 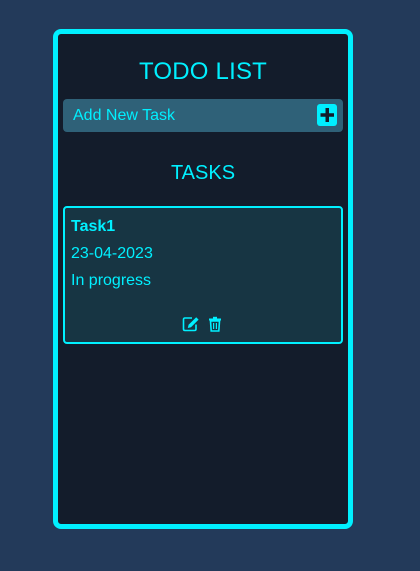 I want to click on delete-task-button, so click(x=217, y=324).